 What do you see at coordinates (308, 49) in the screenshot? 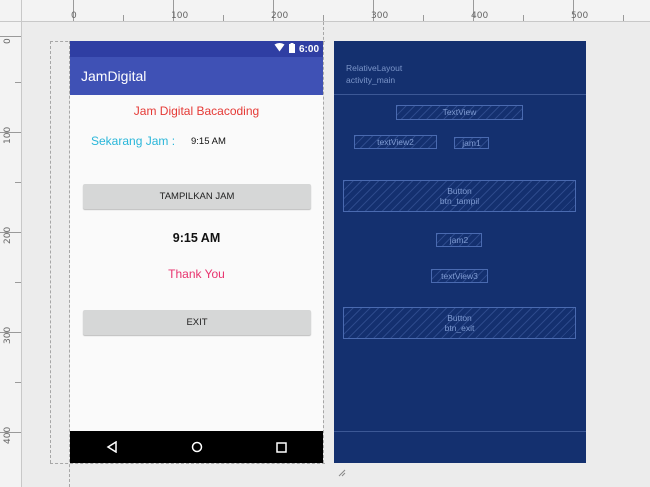
I see `status-time: 6:00` at bounding box center [308, 49].